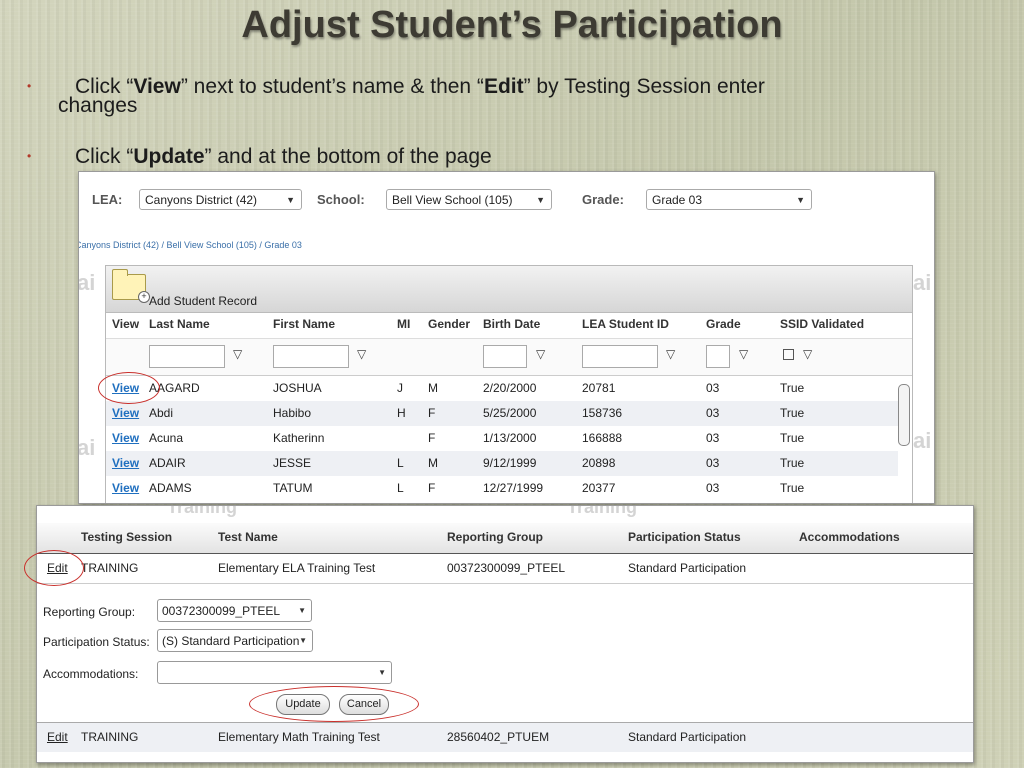 This screenshot has height=768, width=1024. I want to click on grade-select: Grade 03 ▼, so click(729, 199).